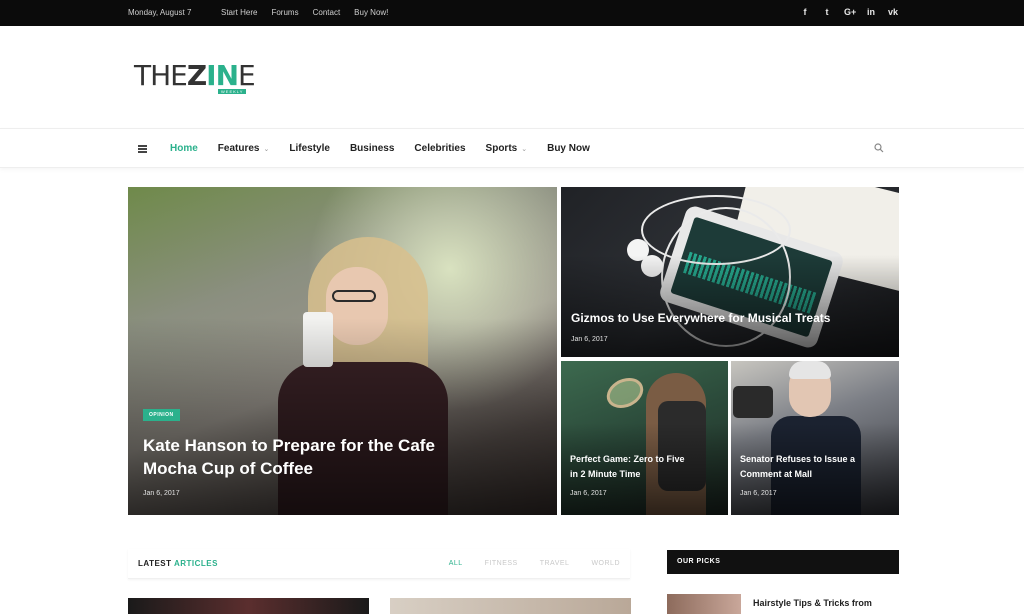  I want to click on logo-text-in: IN, so click(222, 75).